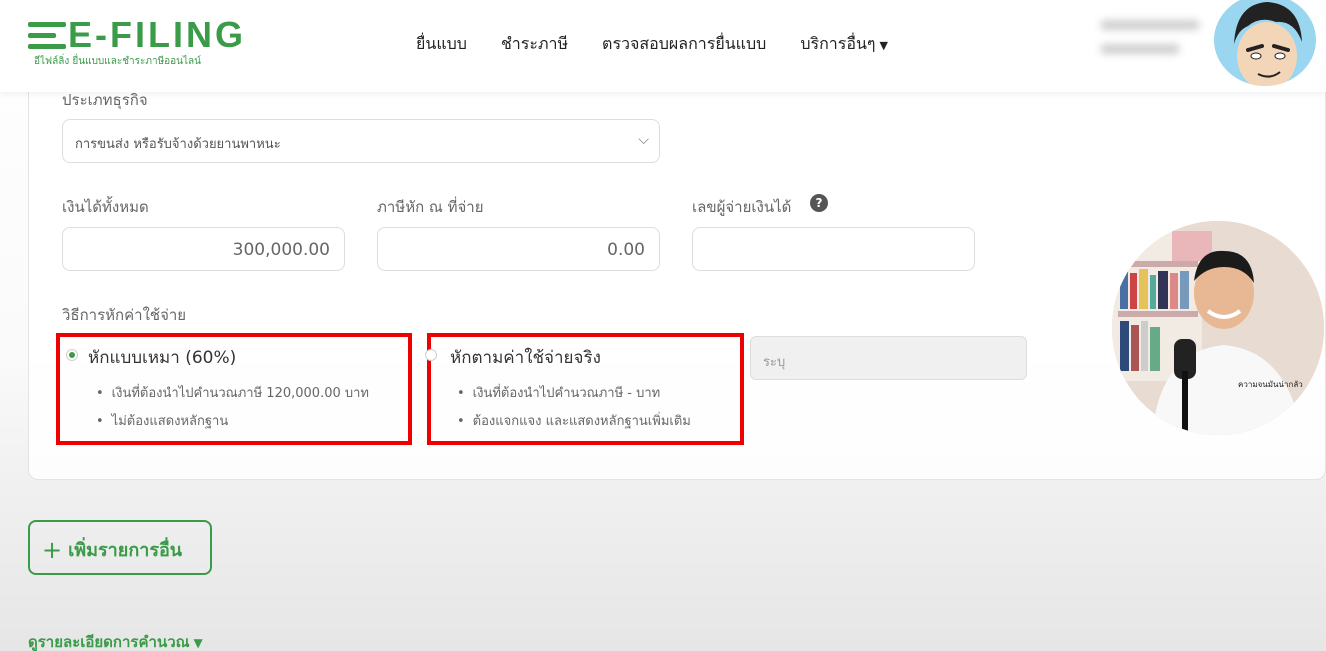 This screenshot has width=1326, height=651. I want to click on flat-rate-bullet: เงินที่ต้องนำไปคำนวณภาษี 120,000.00 บาท, so click(232, 392).